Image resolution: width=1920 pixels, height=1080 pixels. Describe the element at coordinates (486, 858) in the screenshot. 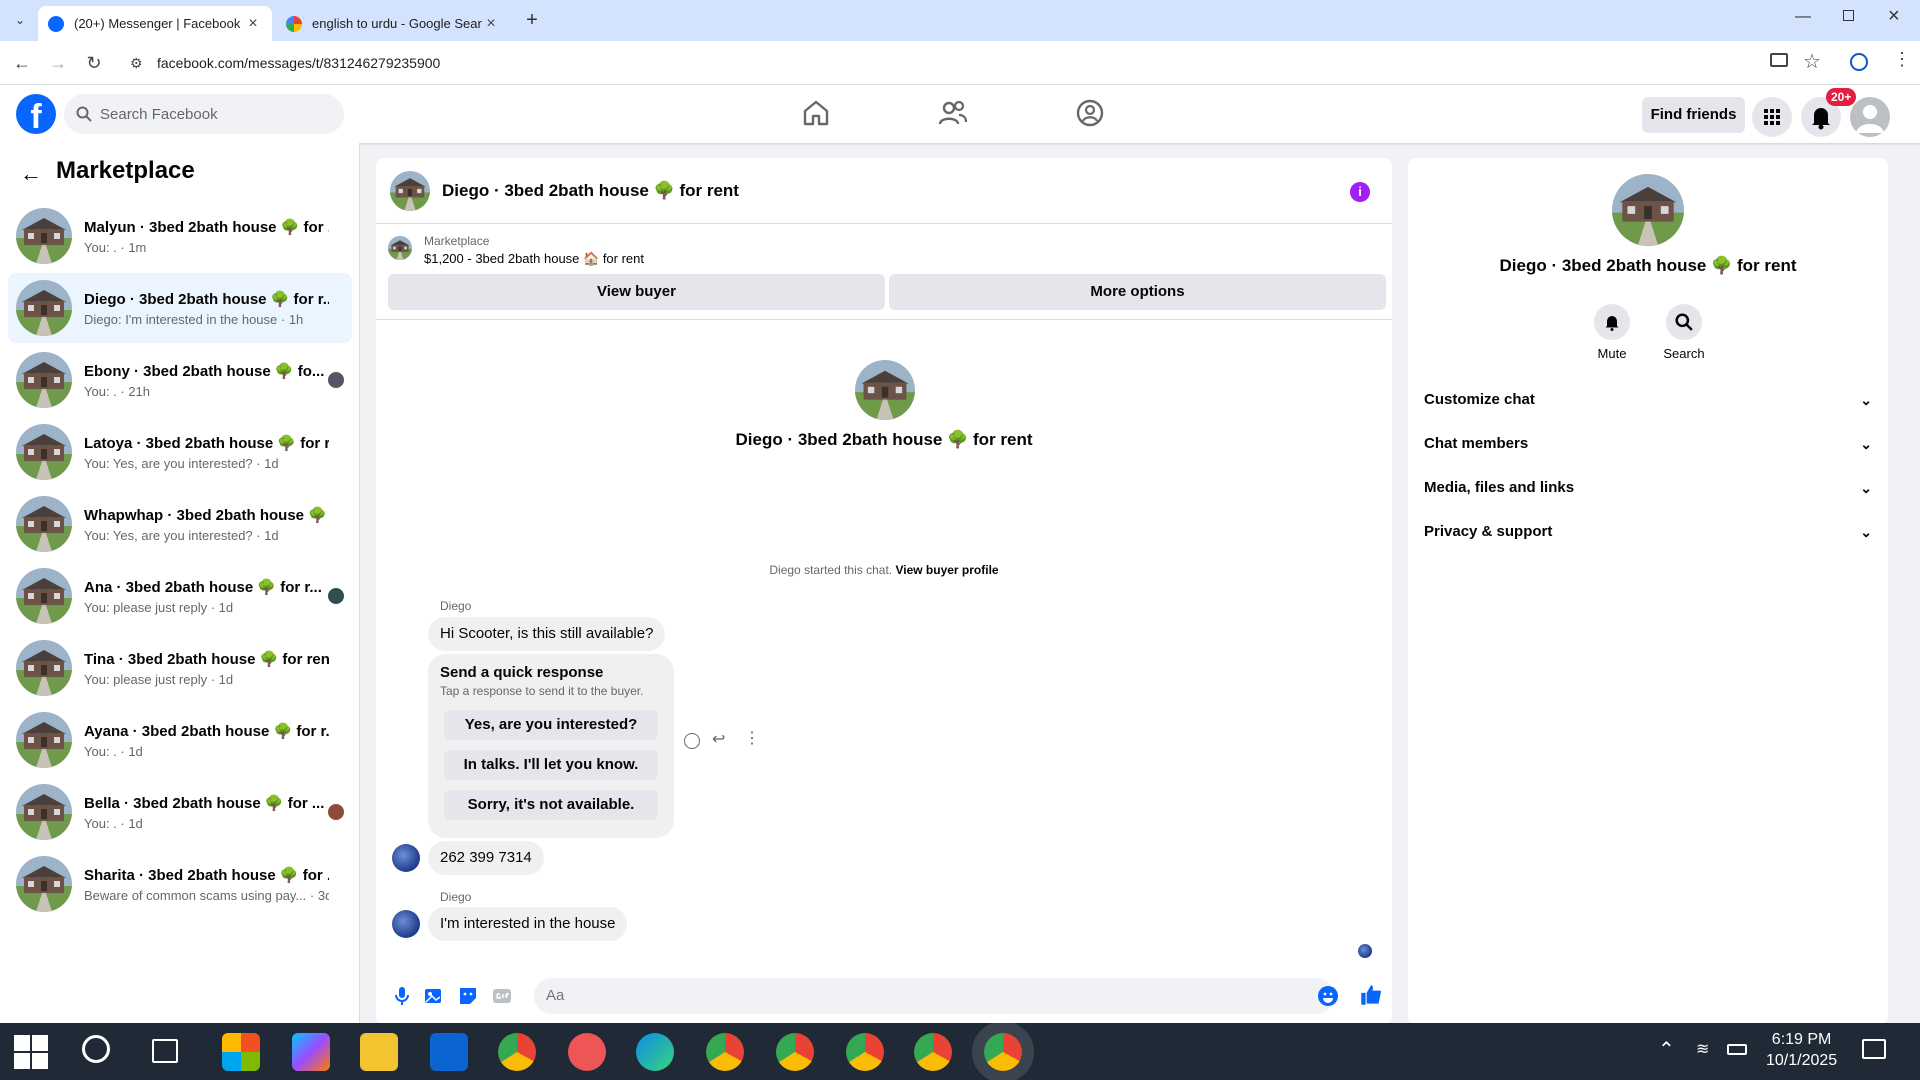

I see `message-bubble: 262 399 7314` at that location.